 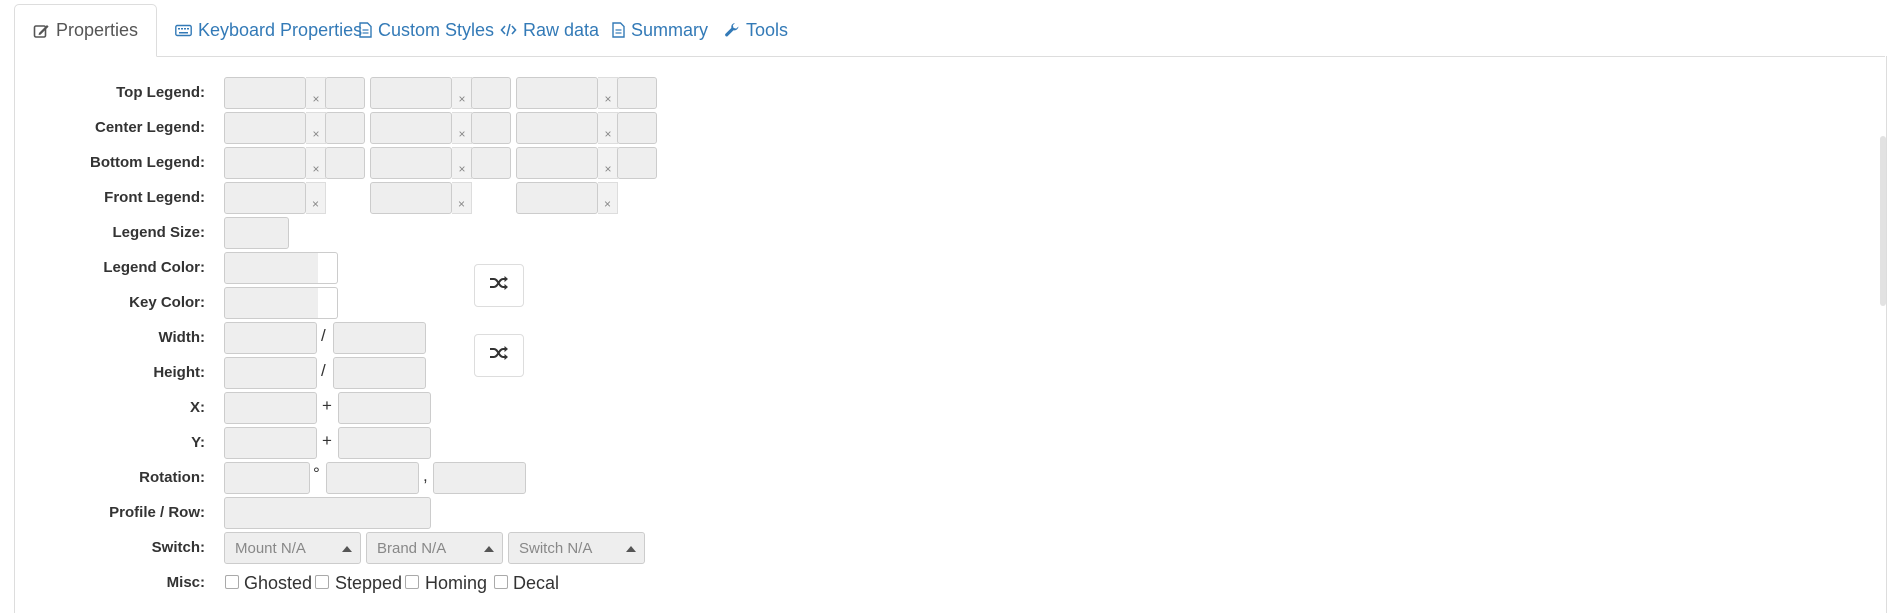 What do you see at coordinates (267, 478) in the screenshot?
I see `rotation-angle-input` at bounding box center [267, 478].